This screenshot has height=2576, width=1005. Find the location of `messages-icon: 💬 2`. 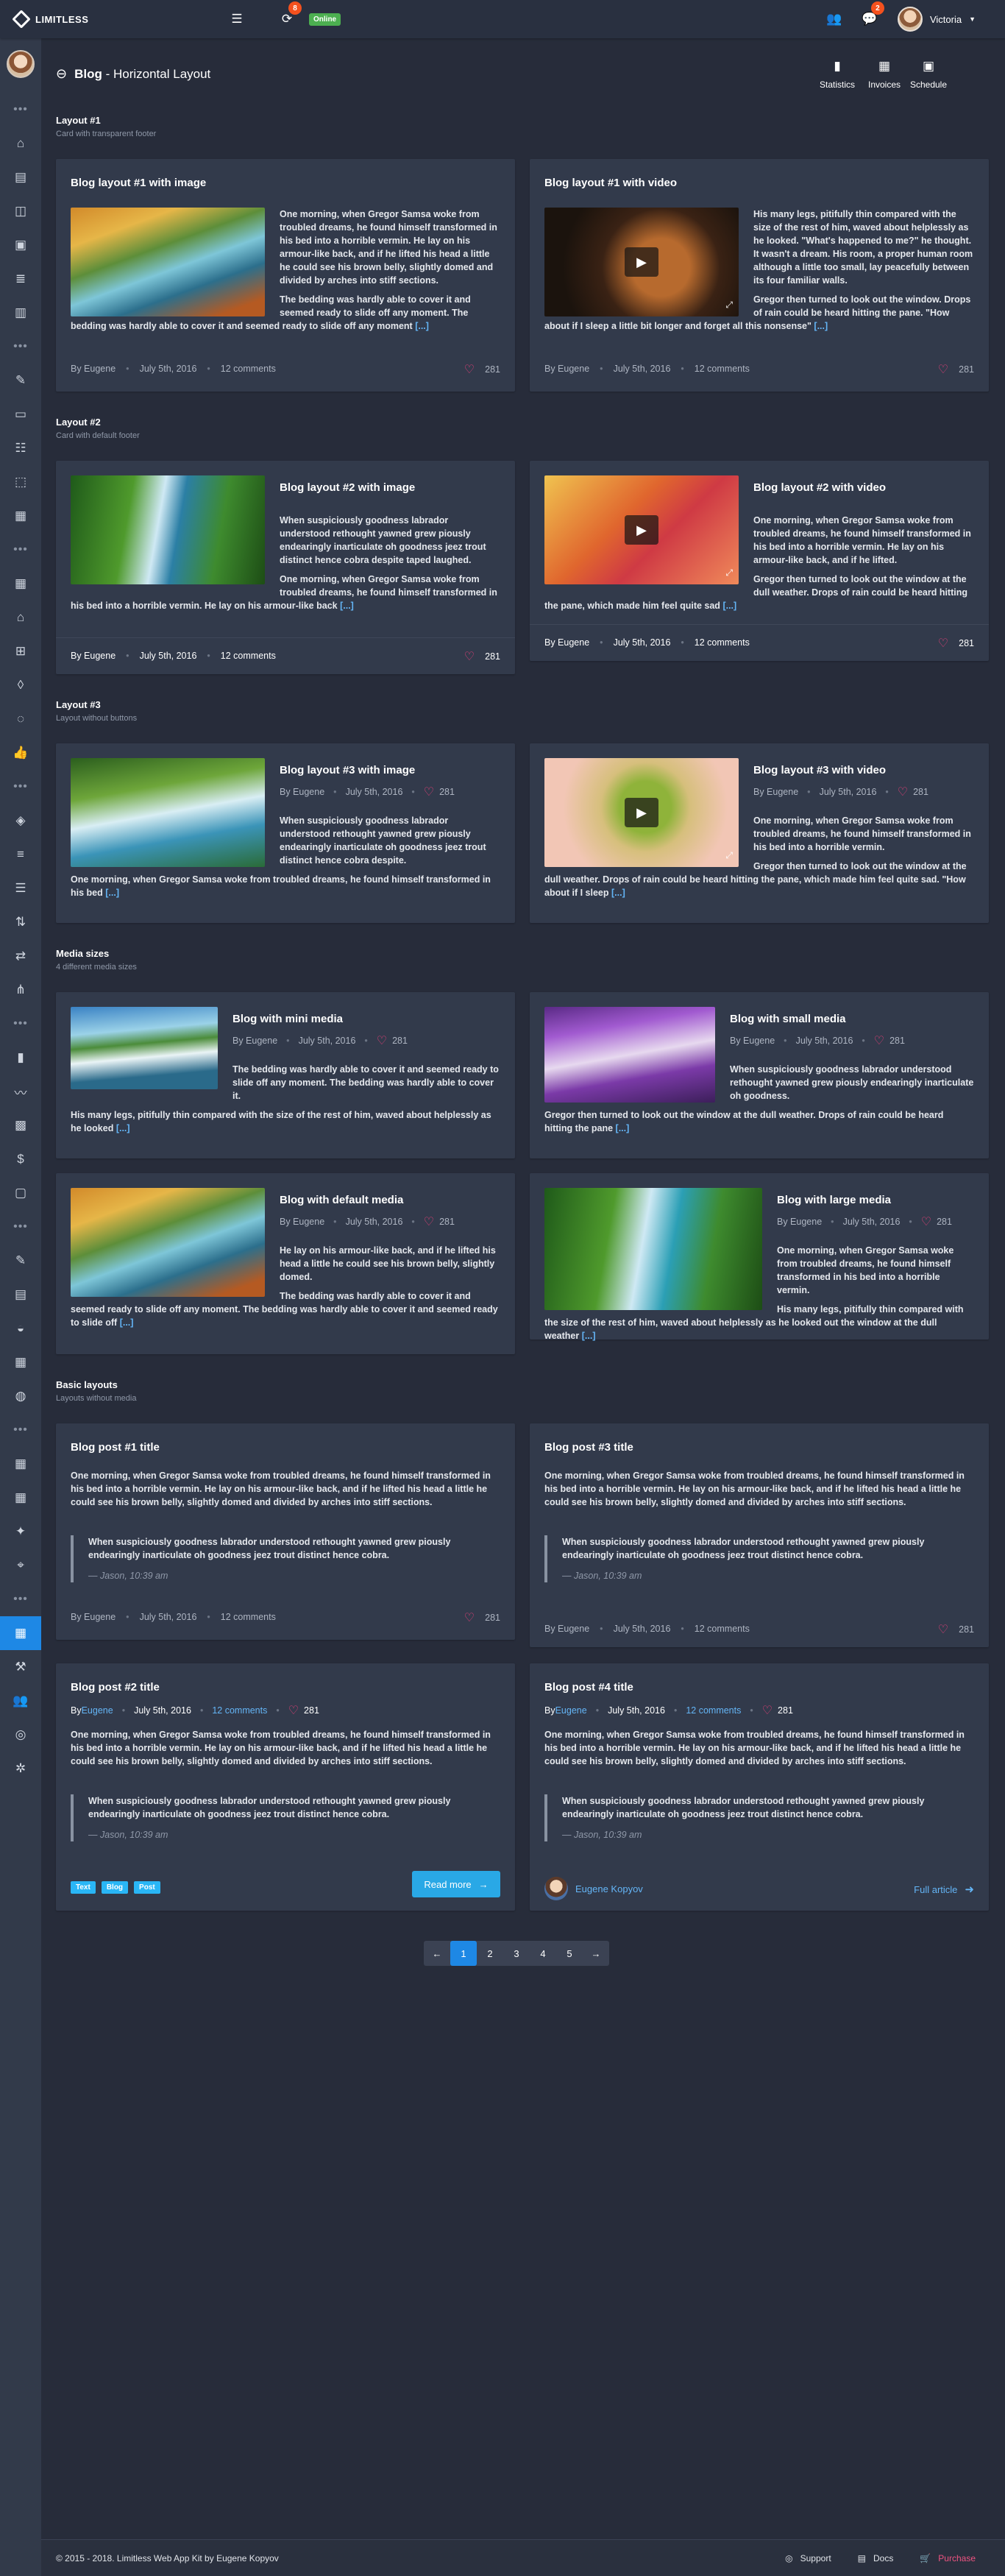

messages-icon: 💬 2 is located at coordinates (869, 19).